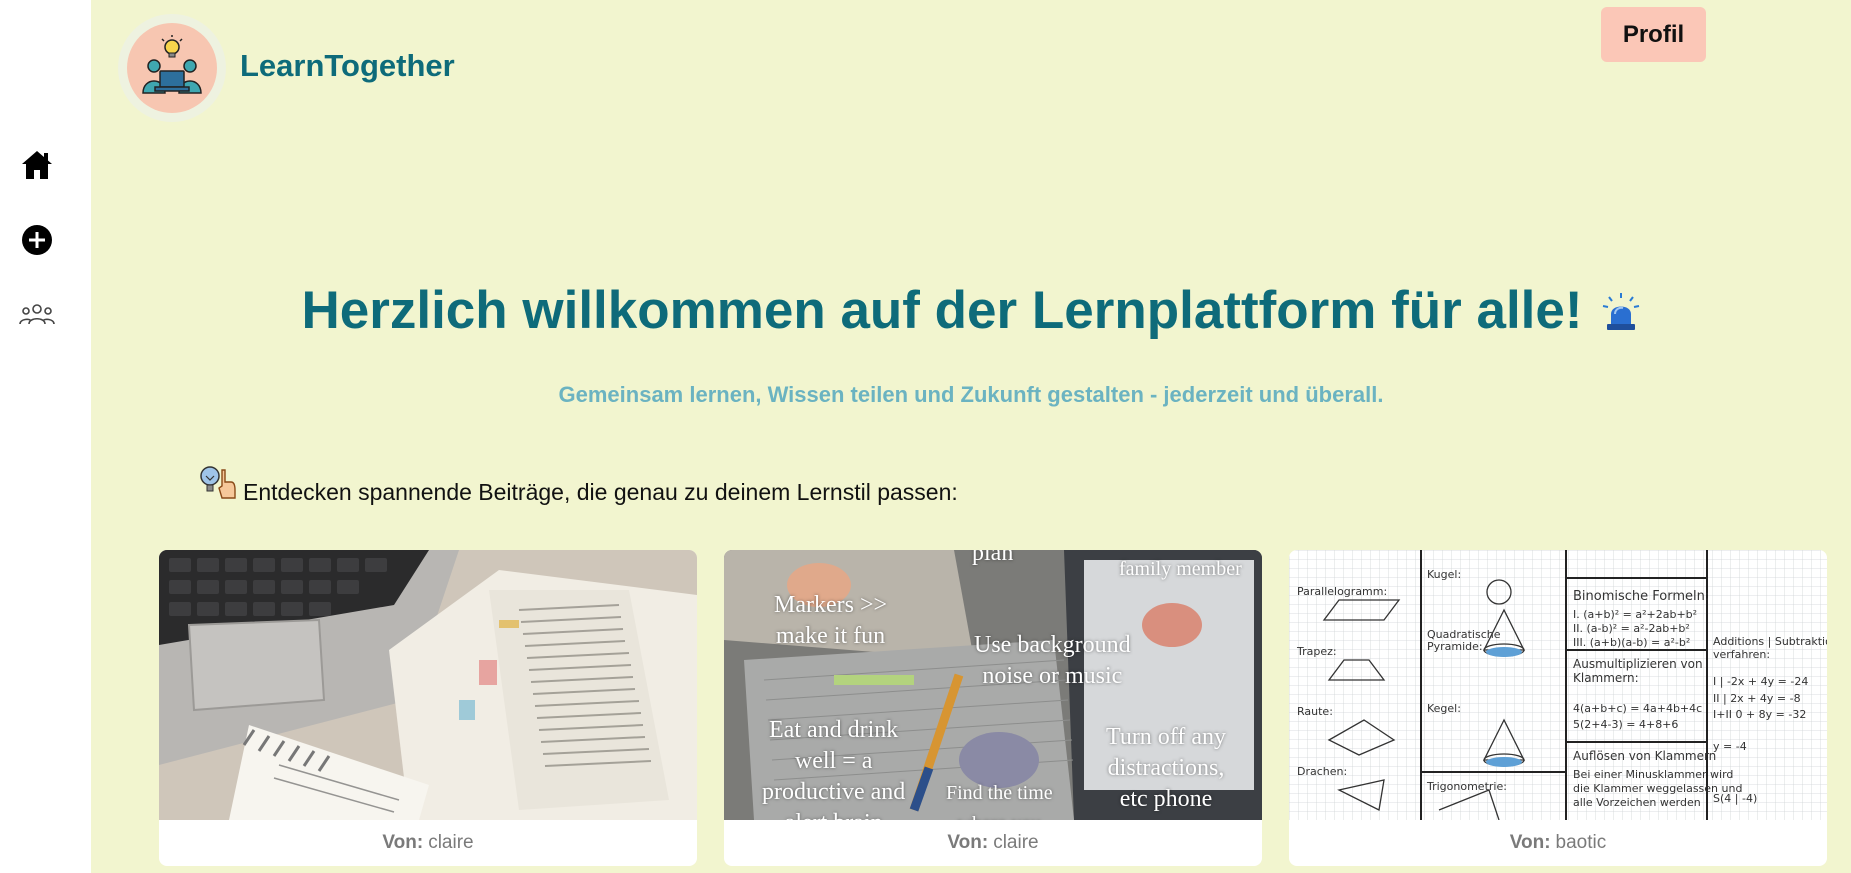  I want to click on svg-text: Auflösen von Klammern, so click(1644, 756).